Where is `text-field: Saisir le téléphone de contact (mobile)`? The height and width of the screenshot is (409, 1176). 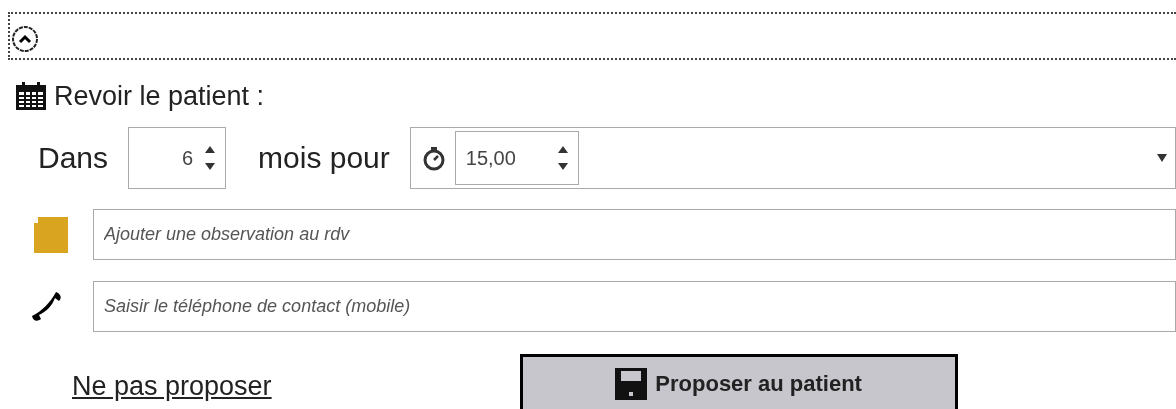
text-field: Saisir le téléphone de contact (mobile) is located at coordinates (634, 306).